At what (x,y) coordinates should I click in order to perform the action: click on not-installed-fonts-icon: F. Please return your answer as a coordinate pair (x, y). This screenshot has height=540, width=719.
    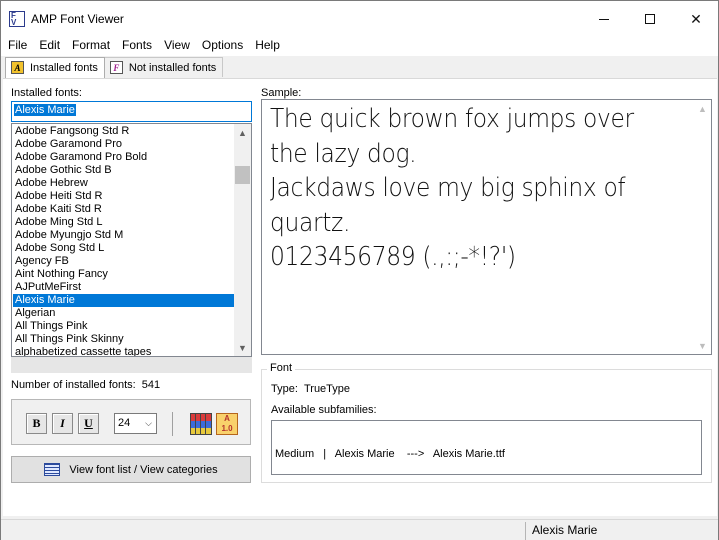
    Looking at the image, I should click on (116, 67).